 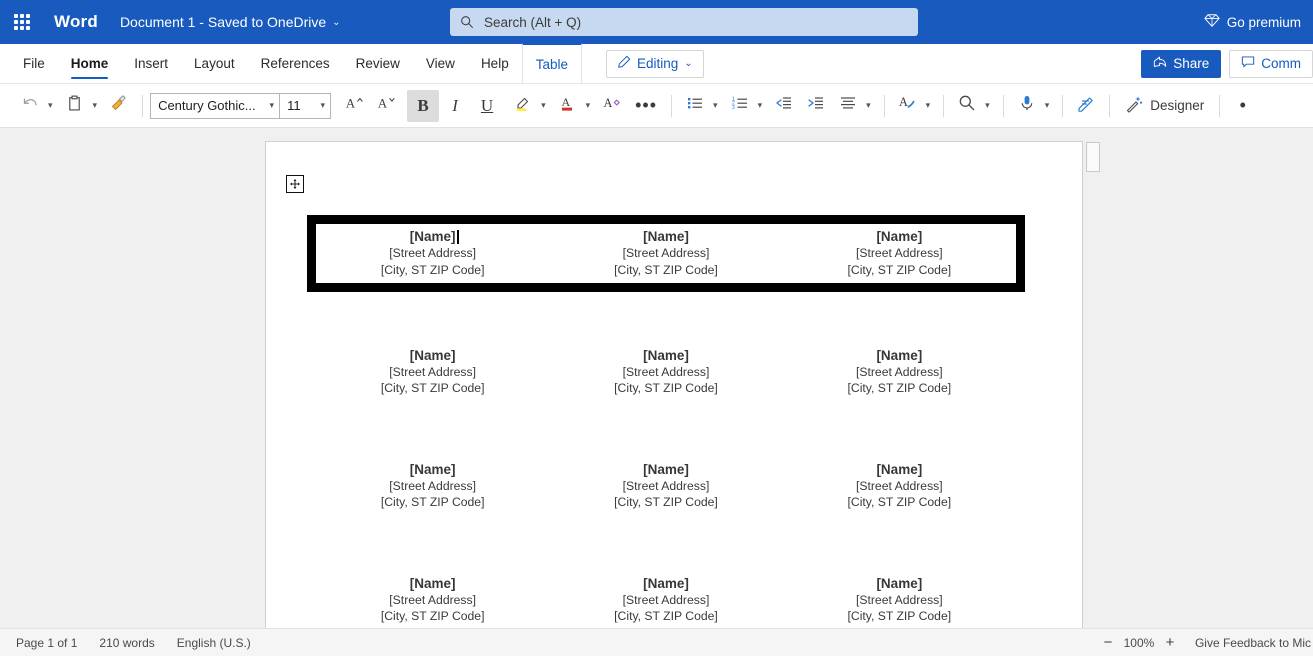 I want to click on tab-layout: Layout, so click(x=214, y=63).